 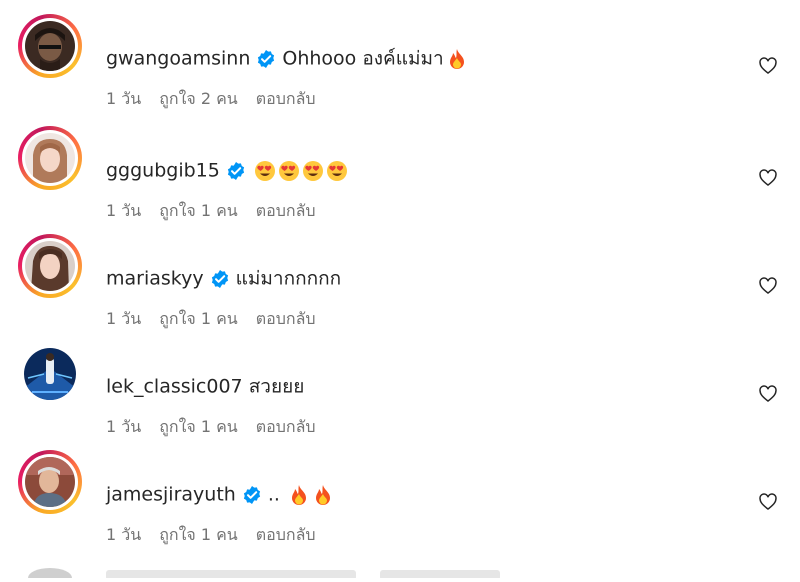 I want to click on next-comment-partial, so click(x=400, y=570).